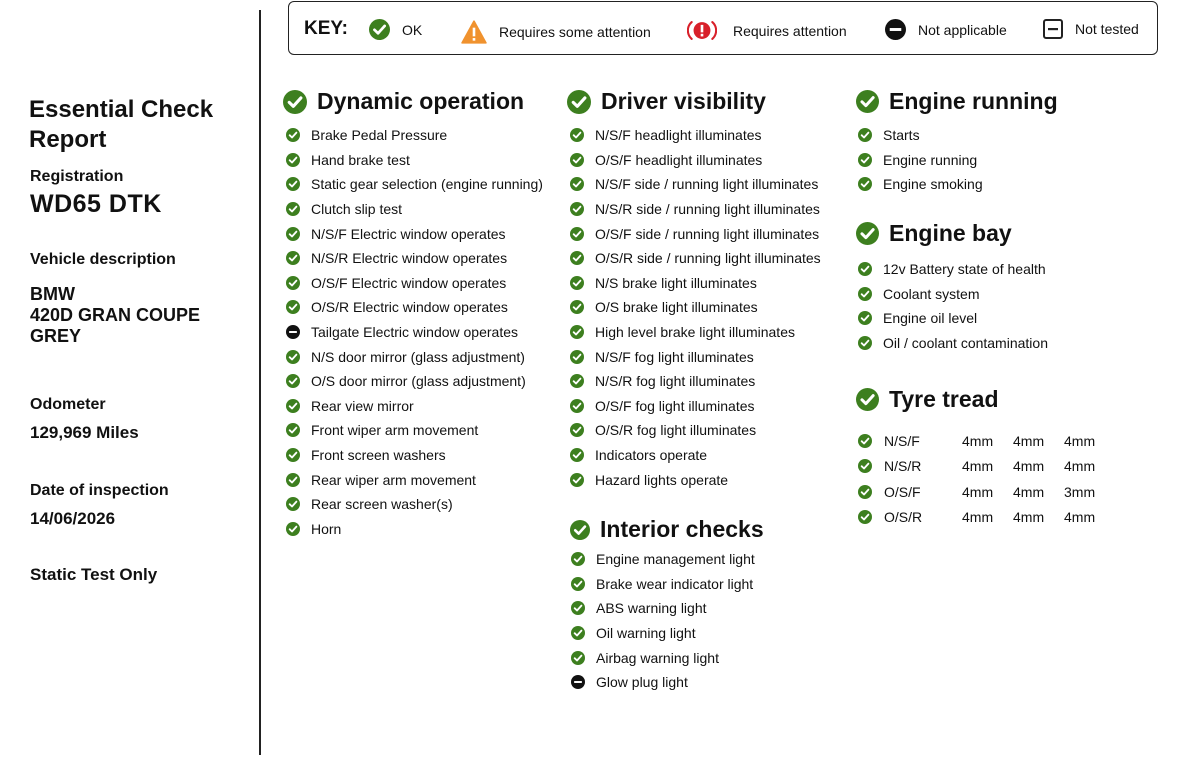  What do you see at coordinates (657, 657) in the screenshot?
I see `check-item-label: Airbag warning light` at bounding box center [657, 657].